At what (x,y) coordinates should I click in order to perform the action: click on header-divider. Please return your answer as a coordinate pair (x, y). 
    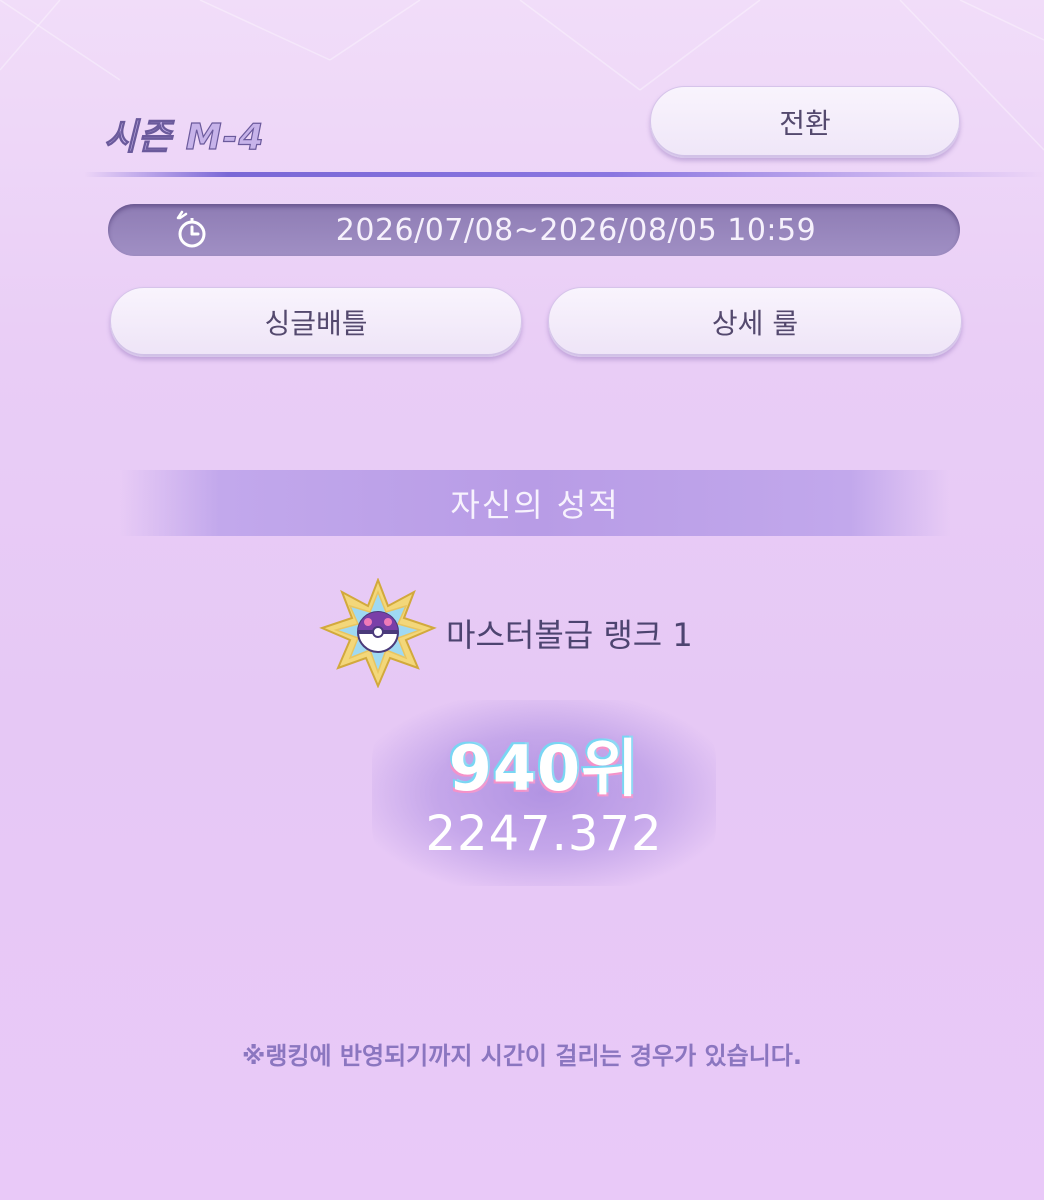
    Looking at the image, I should click on (564, 174).